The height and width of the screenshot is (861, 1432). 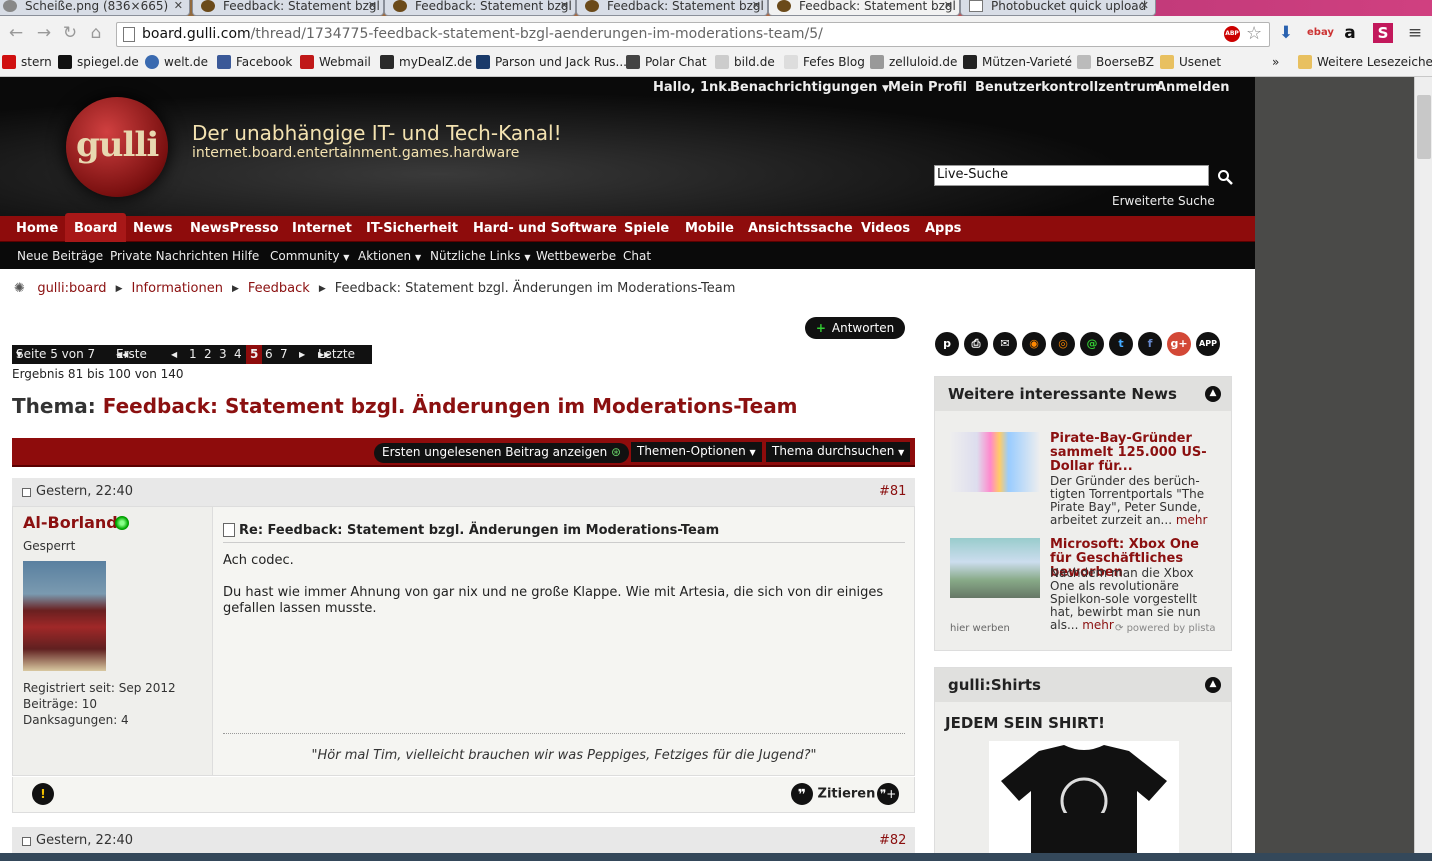 What do you see at coordinates (1254, 33) in the screenshot?
I see `star-icon: ☆` at bounding box center [1254, 33].